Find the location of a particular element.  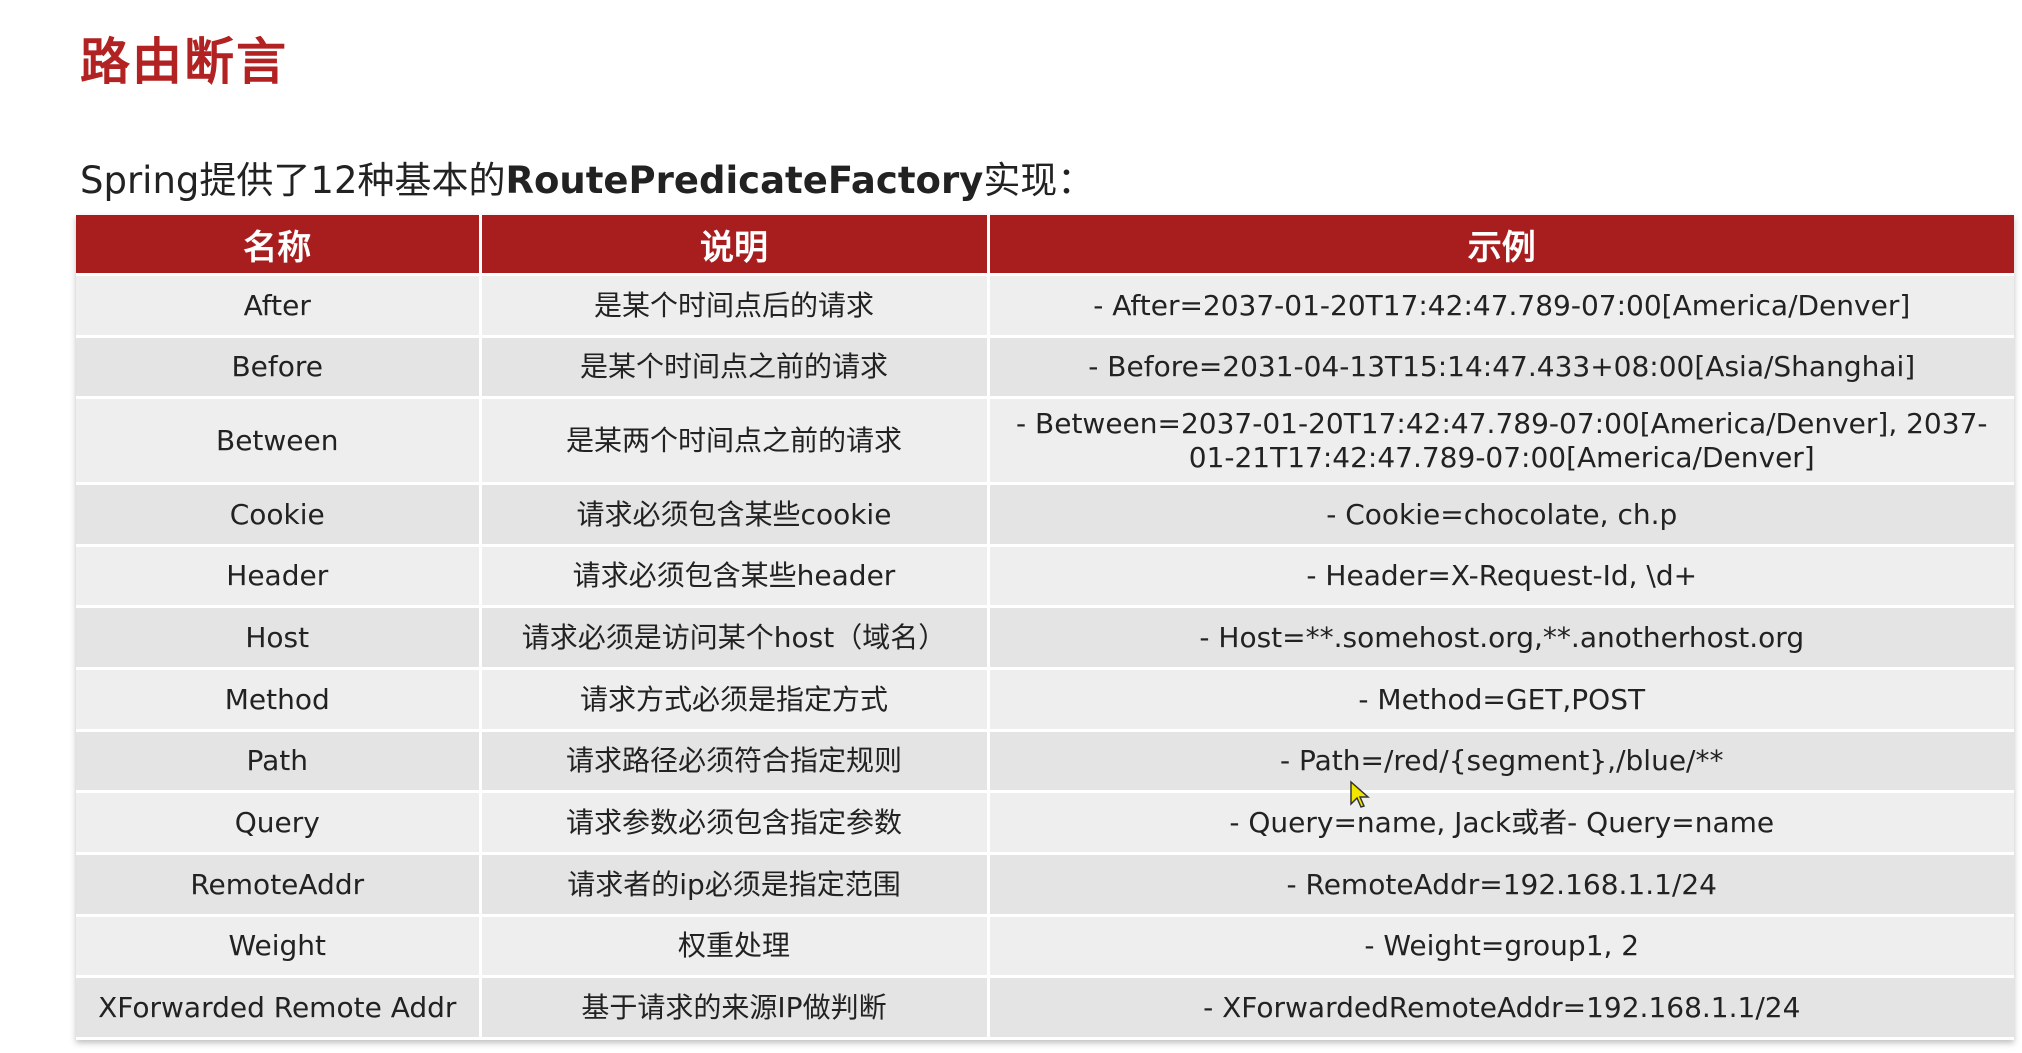

cell-name: Path is located at coordinates (279, 762).